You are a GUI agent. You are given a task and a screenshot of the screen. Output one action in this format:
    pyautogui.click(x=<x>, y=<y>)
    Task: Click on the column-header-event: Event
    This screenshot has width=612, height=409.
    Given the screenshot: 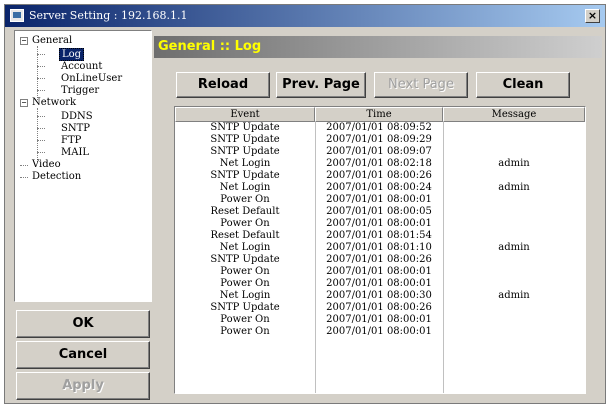 What is the action you would take?
    pyautogui.click(x=245, y=114)
    